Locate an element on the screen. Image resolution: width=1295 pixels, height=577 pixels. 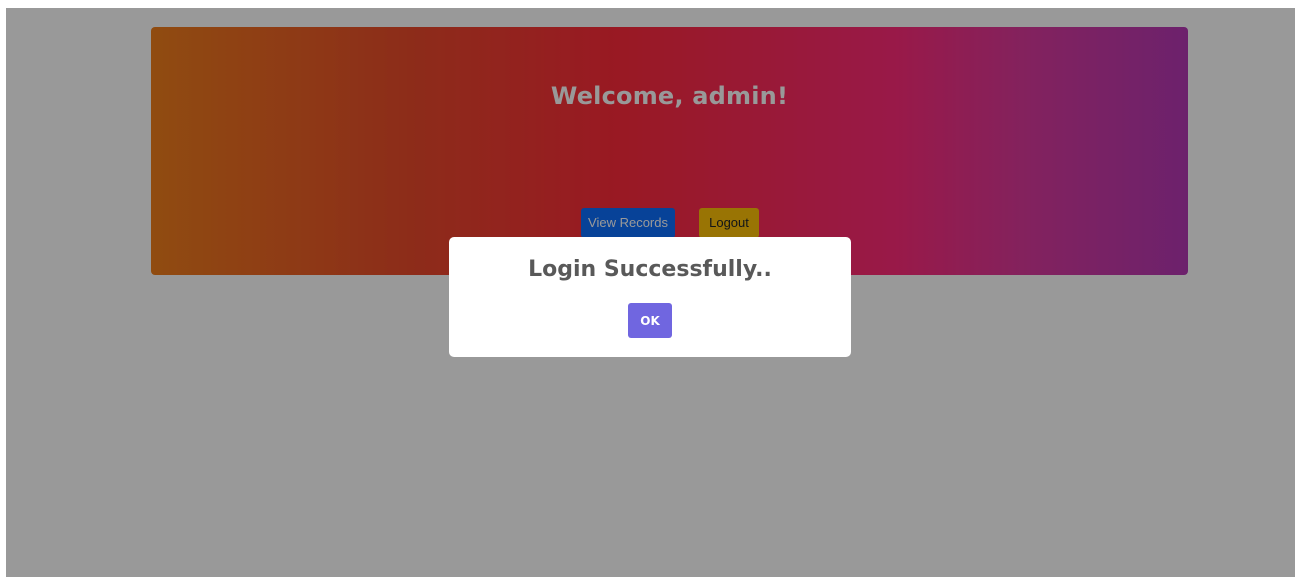
dialog-message: Login Successfully.. is located at coordinates (650, 269).